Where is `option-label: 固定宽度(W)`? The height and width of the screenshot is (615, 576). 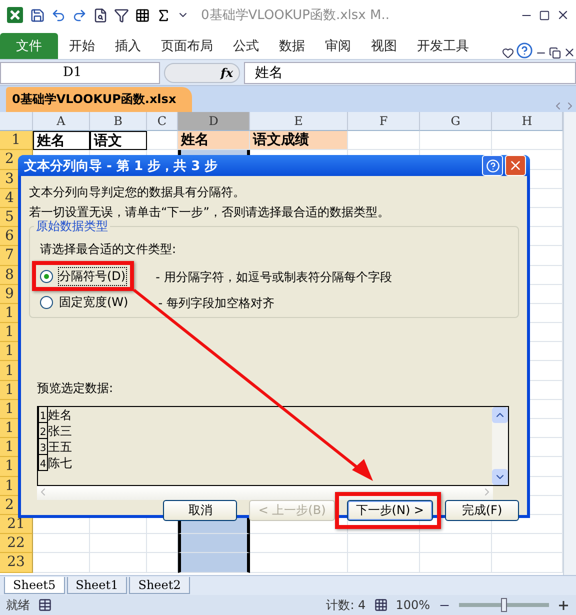 option-label: 固定宽度(W) is located at coordinates (93, 302).